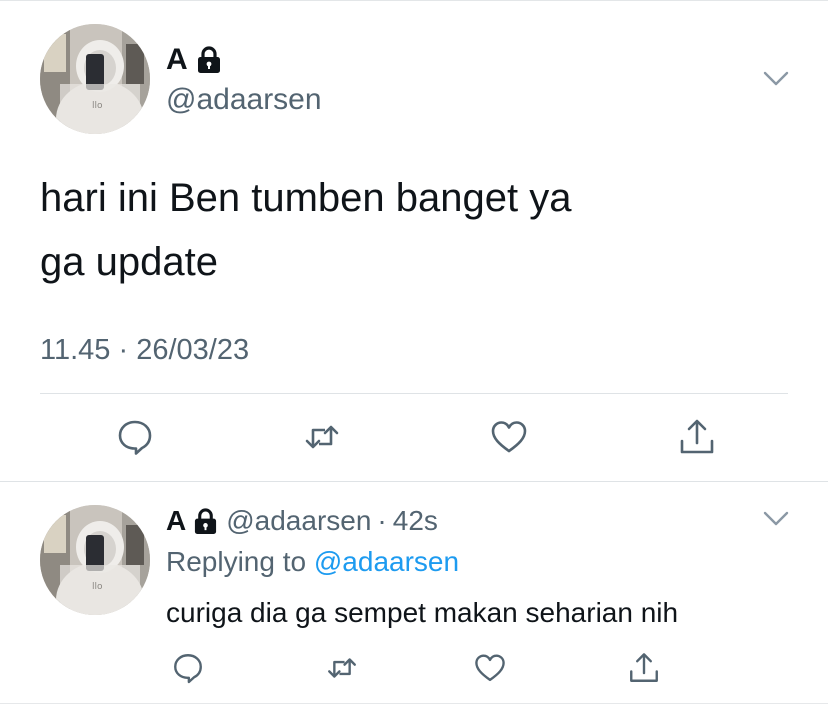 Image resolution: width=828 pixels, height=705 pixels. What do you see at coordinates (386, 561) in the screenshot?
I see `replying-to-mention: @adaarsen` at bounding box center [386, 561].